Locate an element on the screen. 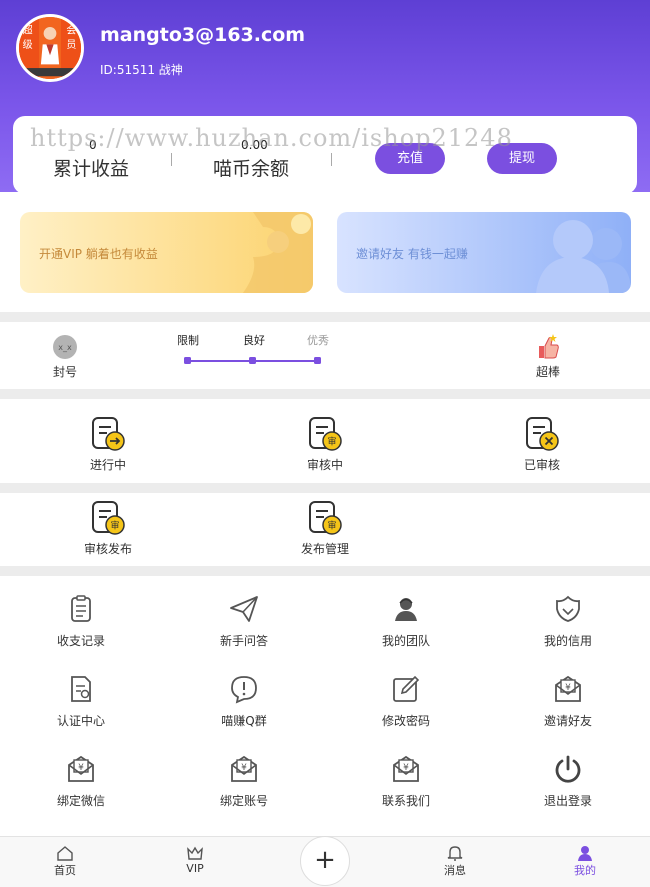 The width and height of the screenshot is (650, 887). svg-text: x_x is located at coordinates (65, 347).